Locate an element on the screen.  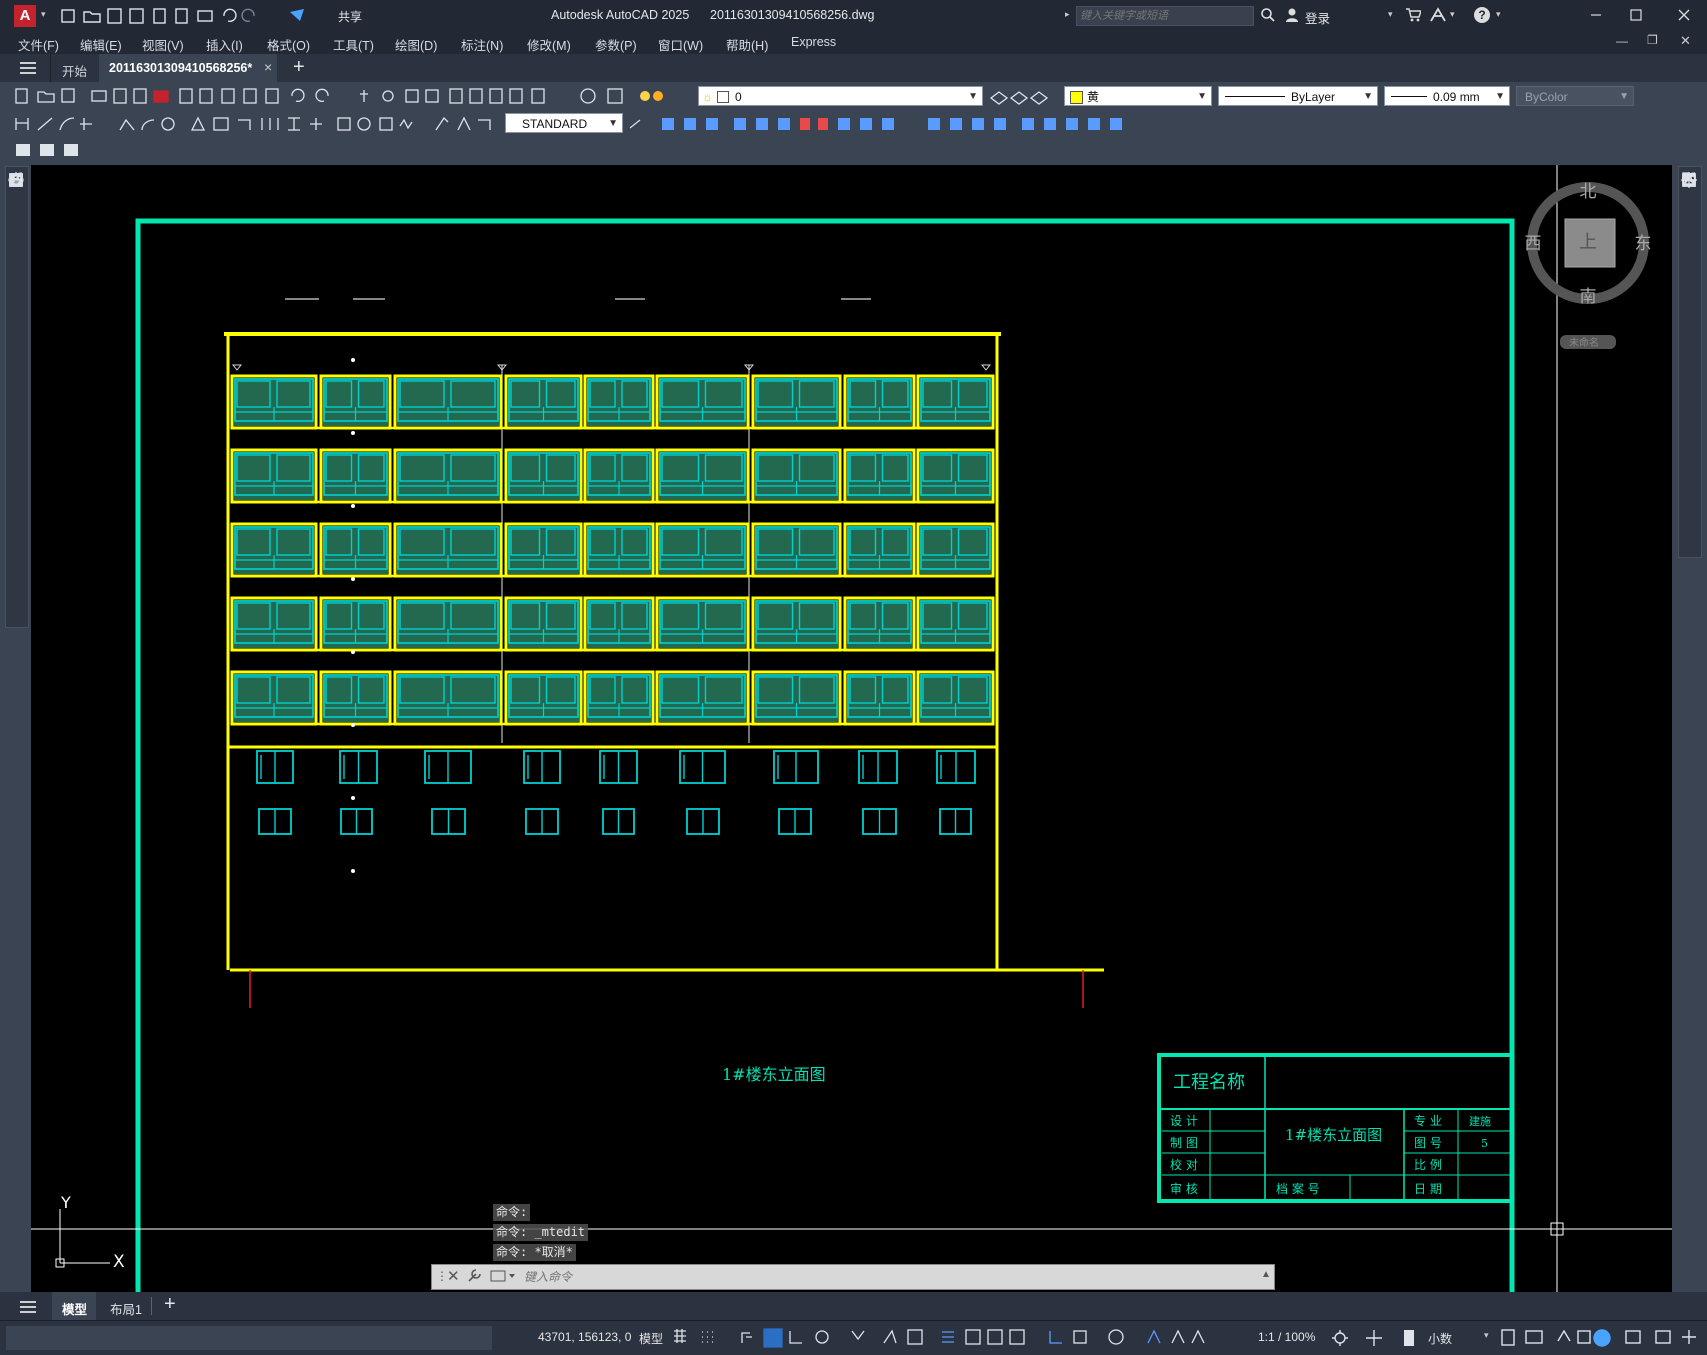
menu-insert: 插入(I) is located at coordinates (224, 44).